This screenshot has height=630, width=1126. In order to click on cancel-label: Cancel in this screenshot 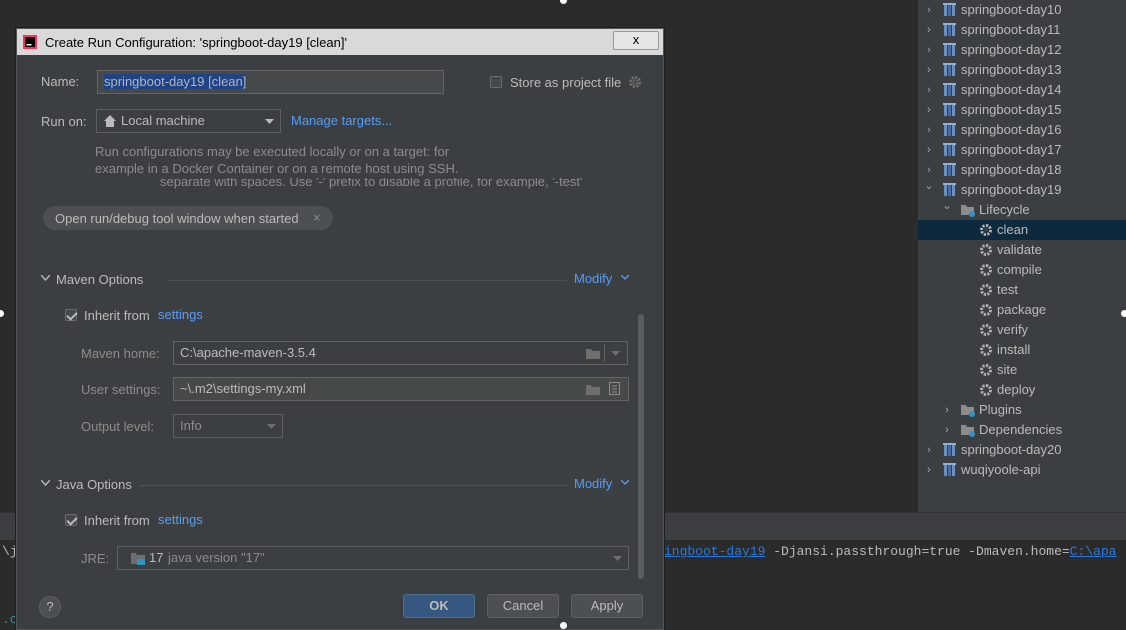, I will do `click(523, 605)`.